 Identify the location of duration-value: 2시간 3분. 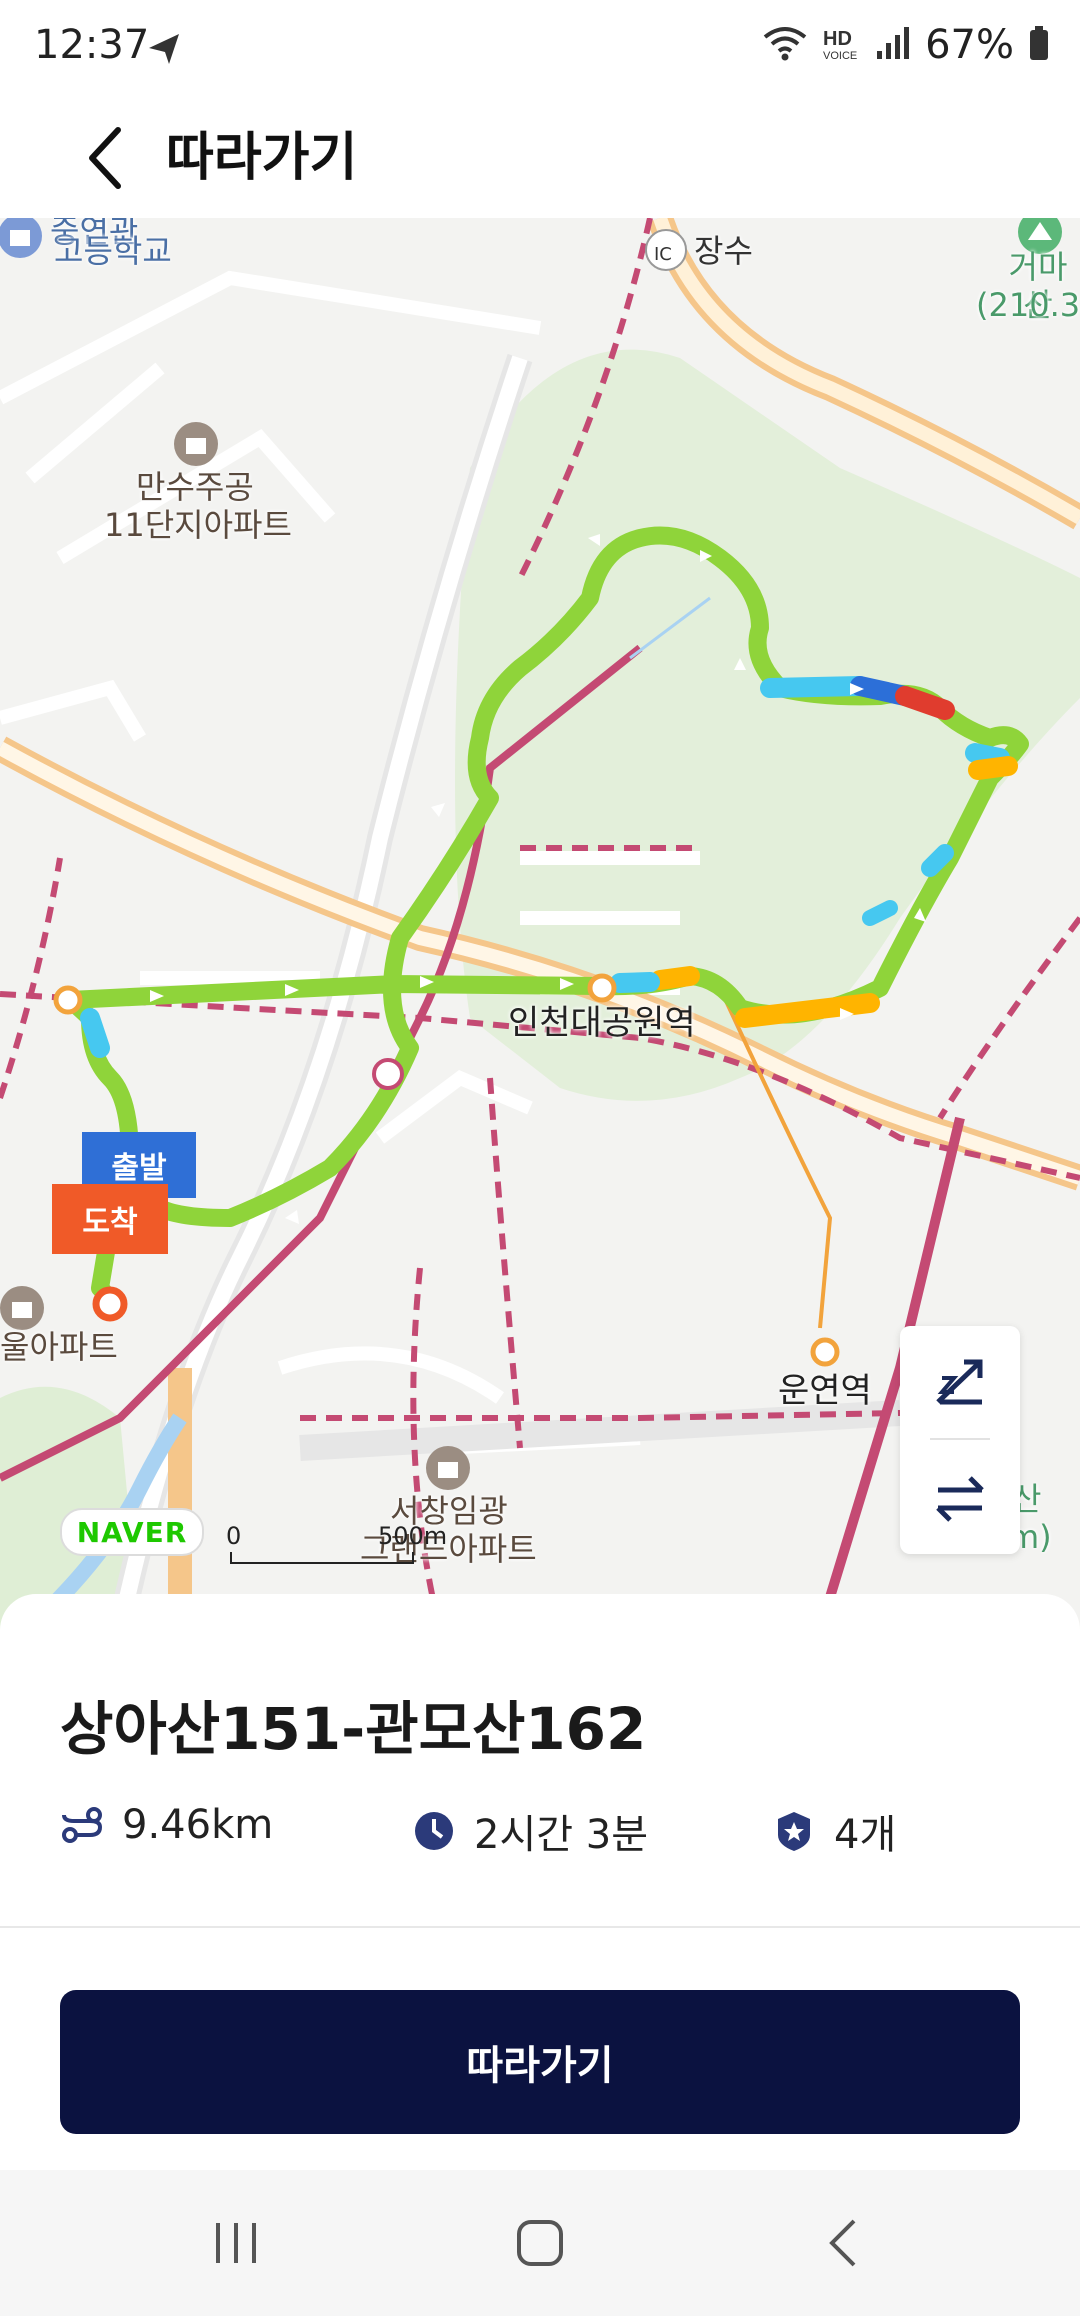
(561, 1835).